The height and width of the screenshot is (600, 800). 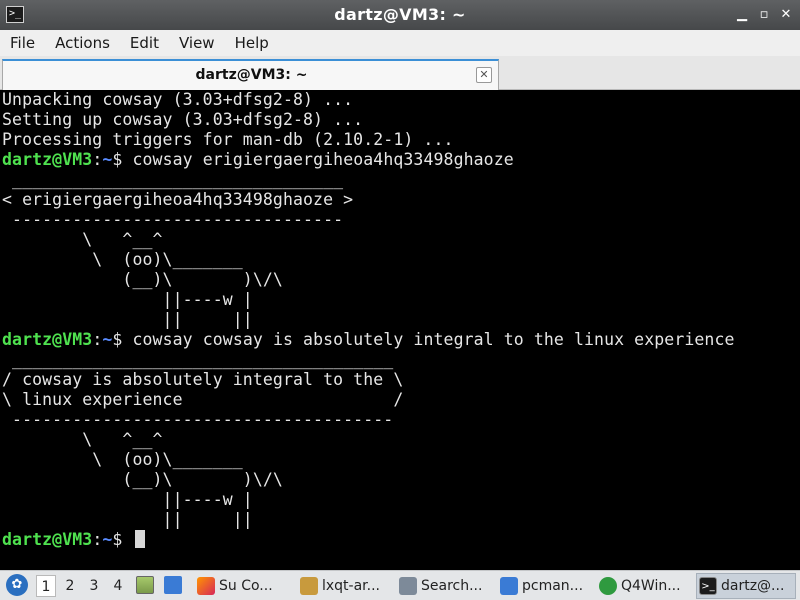 I want to click on menu-help: Help, so click(x=252, y=43).